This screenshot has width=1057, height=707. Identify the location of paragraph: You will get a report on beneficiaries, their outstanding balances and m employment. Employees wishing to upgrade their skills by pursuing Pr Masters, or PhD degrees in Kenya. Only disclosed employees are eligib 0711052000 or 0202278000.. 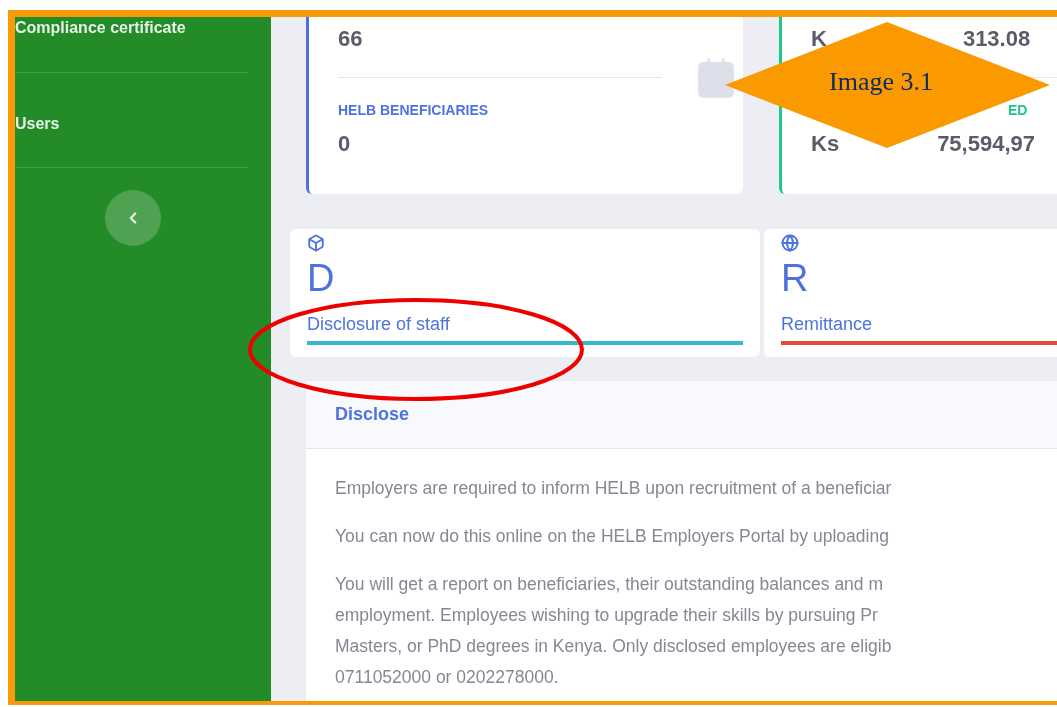
(614, 631).